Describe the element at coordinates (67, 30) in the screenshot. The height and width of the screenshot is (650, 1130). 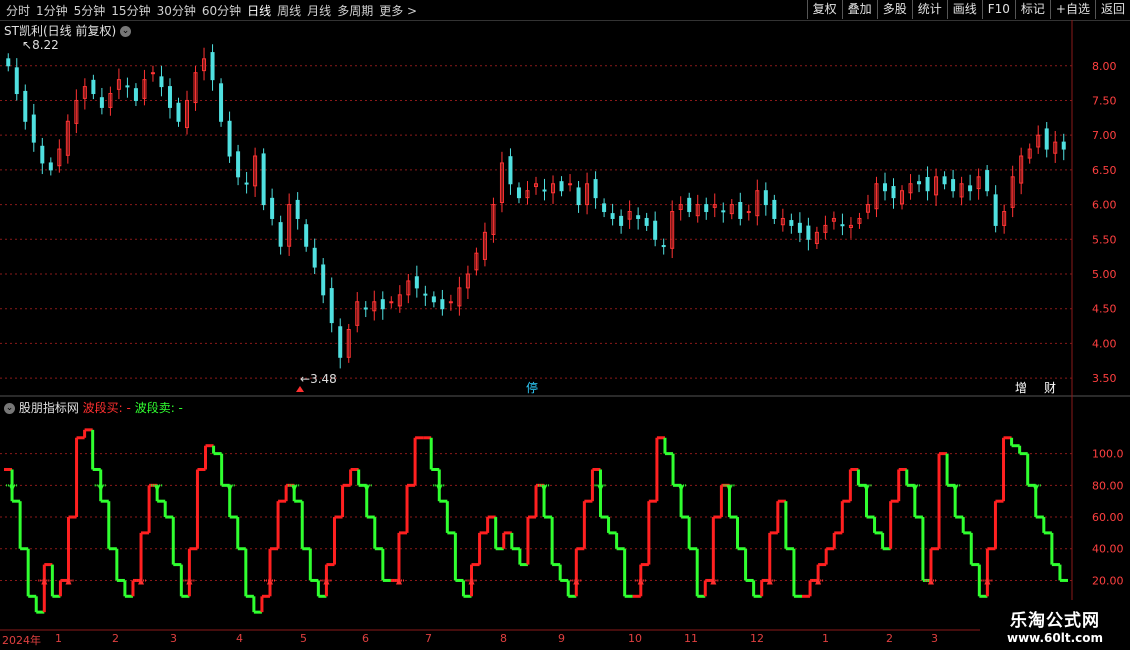
I see `main-panel-title: ST凯利(日线 前复权) ⌄` at that location.